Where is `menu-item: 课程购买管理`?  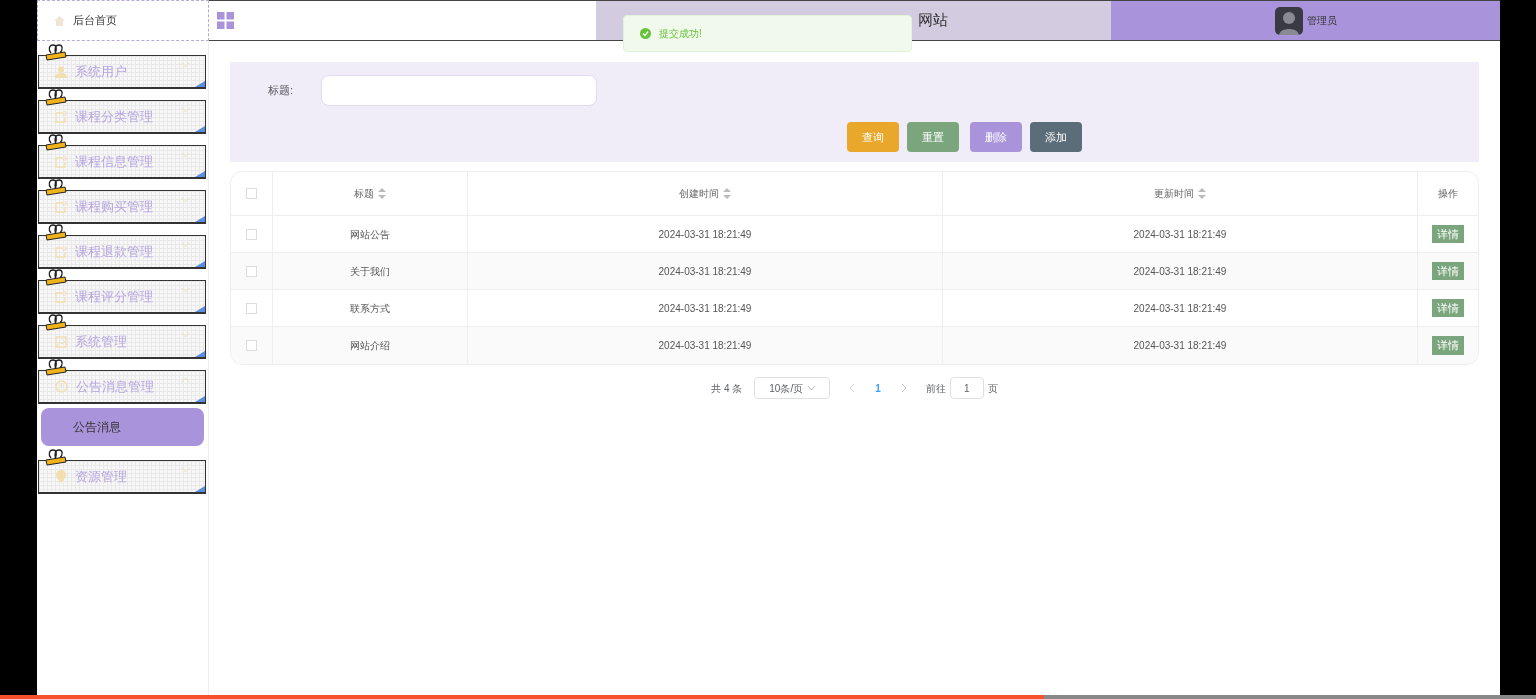
menu-item: 课程购买管理 is located at coordinates (122, 207).